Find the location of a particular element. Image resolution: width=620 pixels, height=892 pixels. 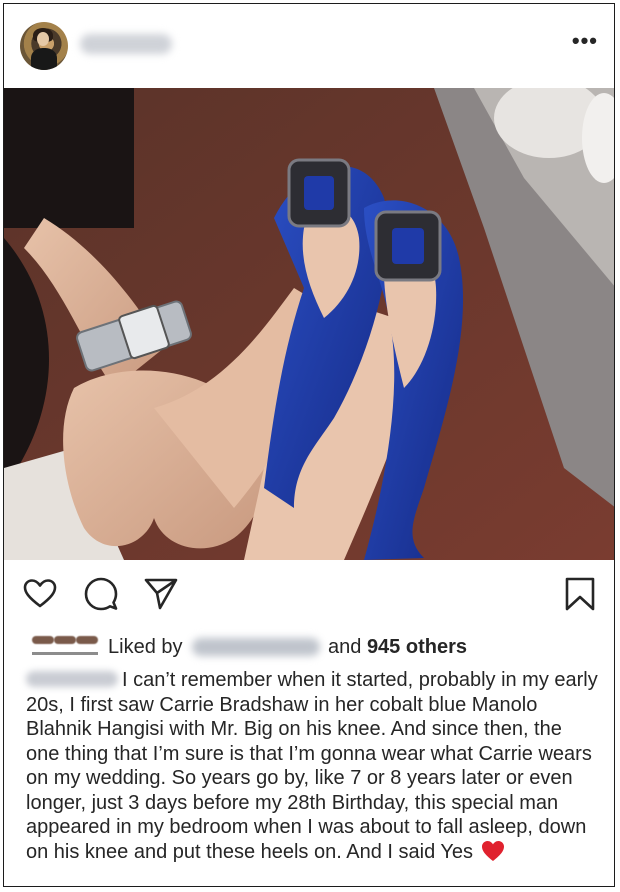

heart-outline-icon is located at coordinates (40, 594).